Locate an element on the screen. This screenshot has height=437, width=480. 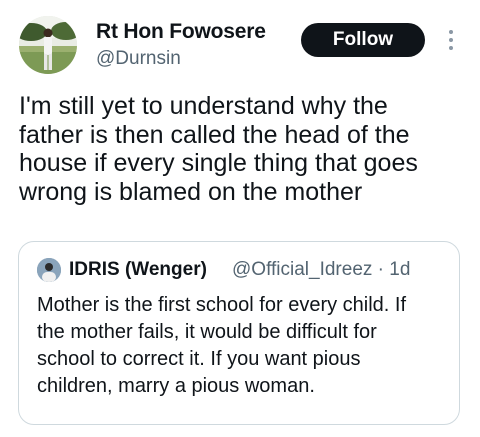
quoted-author-avatar is located at coordinates (49, 270).